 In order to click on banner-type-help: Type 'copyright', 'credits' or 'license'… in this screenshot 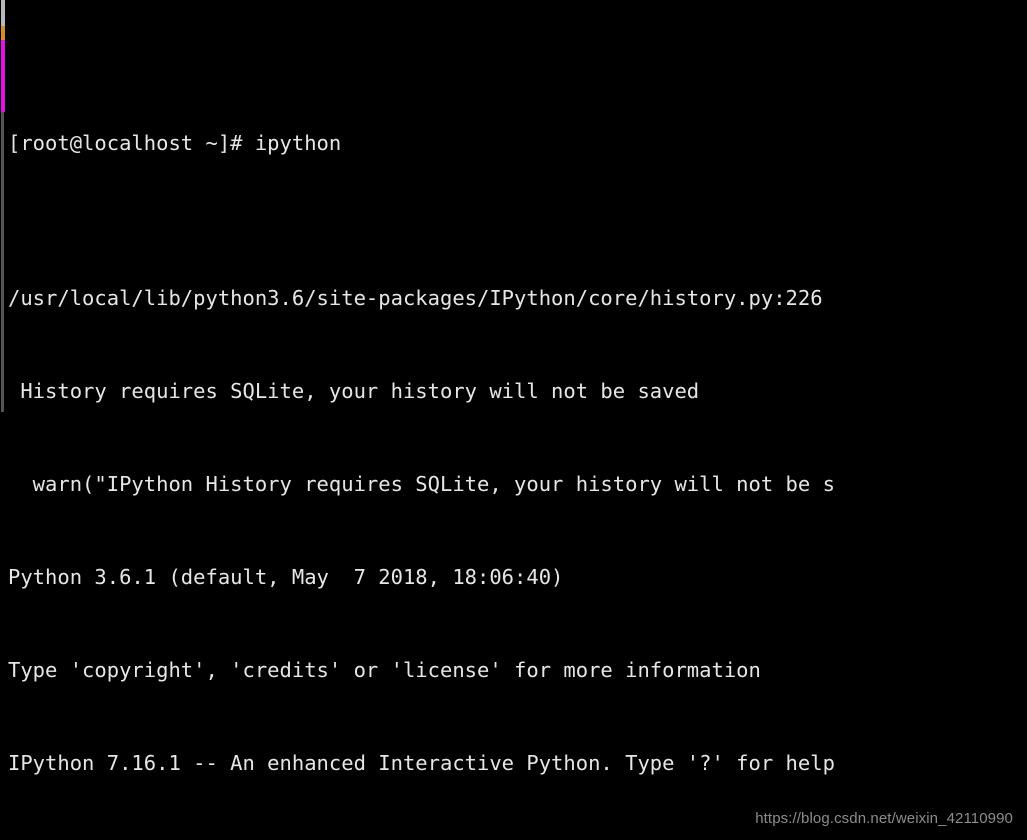, I will do `click(384, 670)`.